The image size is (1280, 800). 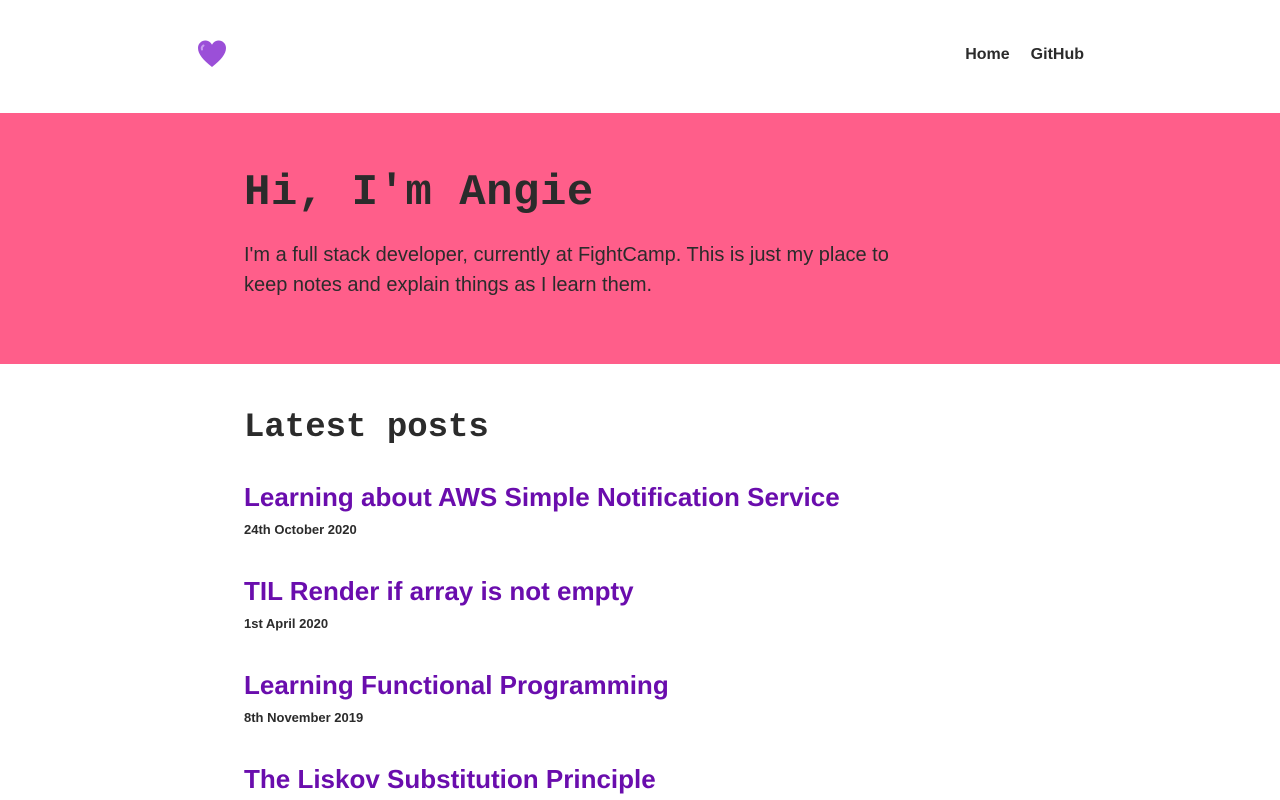 I want to click on post-date: 1st April 2020, so click(x=286, y=623).